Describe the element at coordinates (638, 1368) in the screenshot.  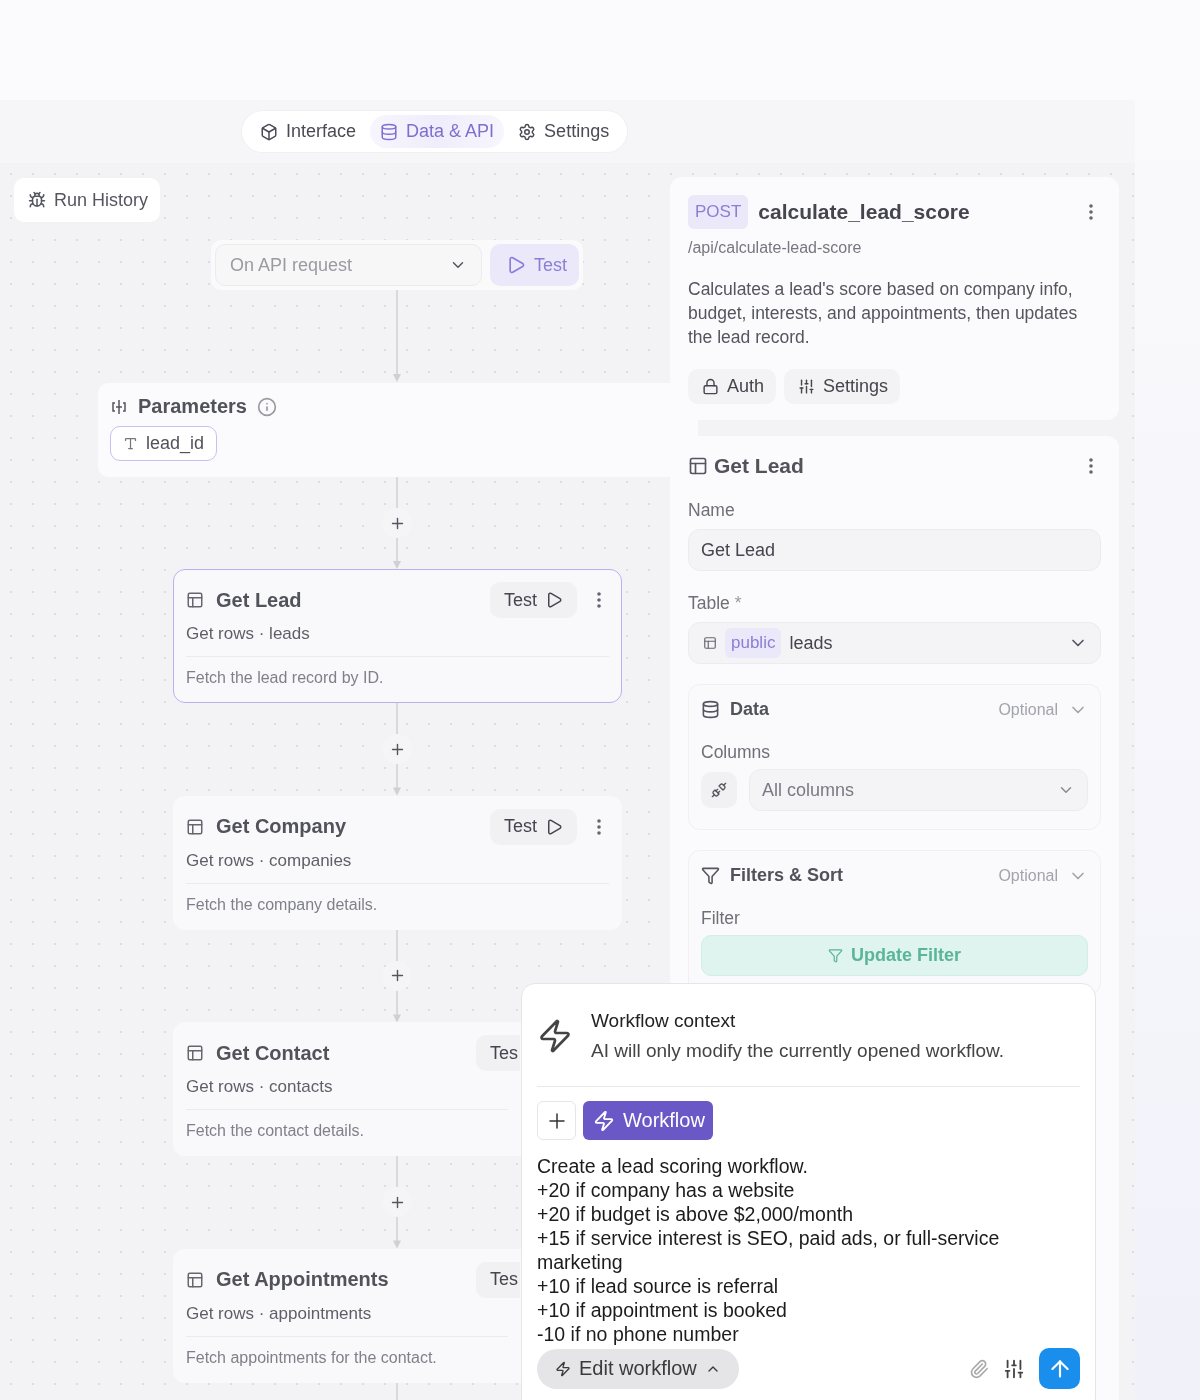
I see `mode-button: Edit workflow` at that location.